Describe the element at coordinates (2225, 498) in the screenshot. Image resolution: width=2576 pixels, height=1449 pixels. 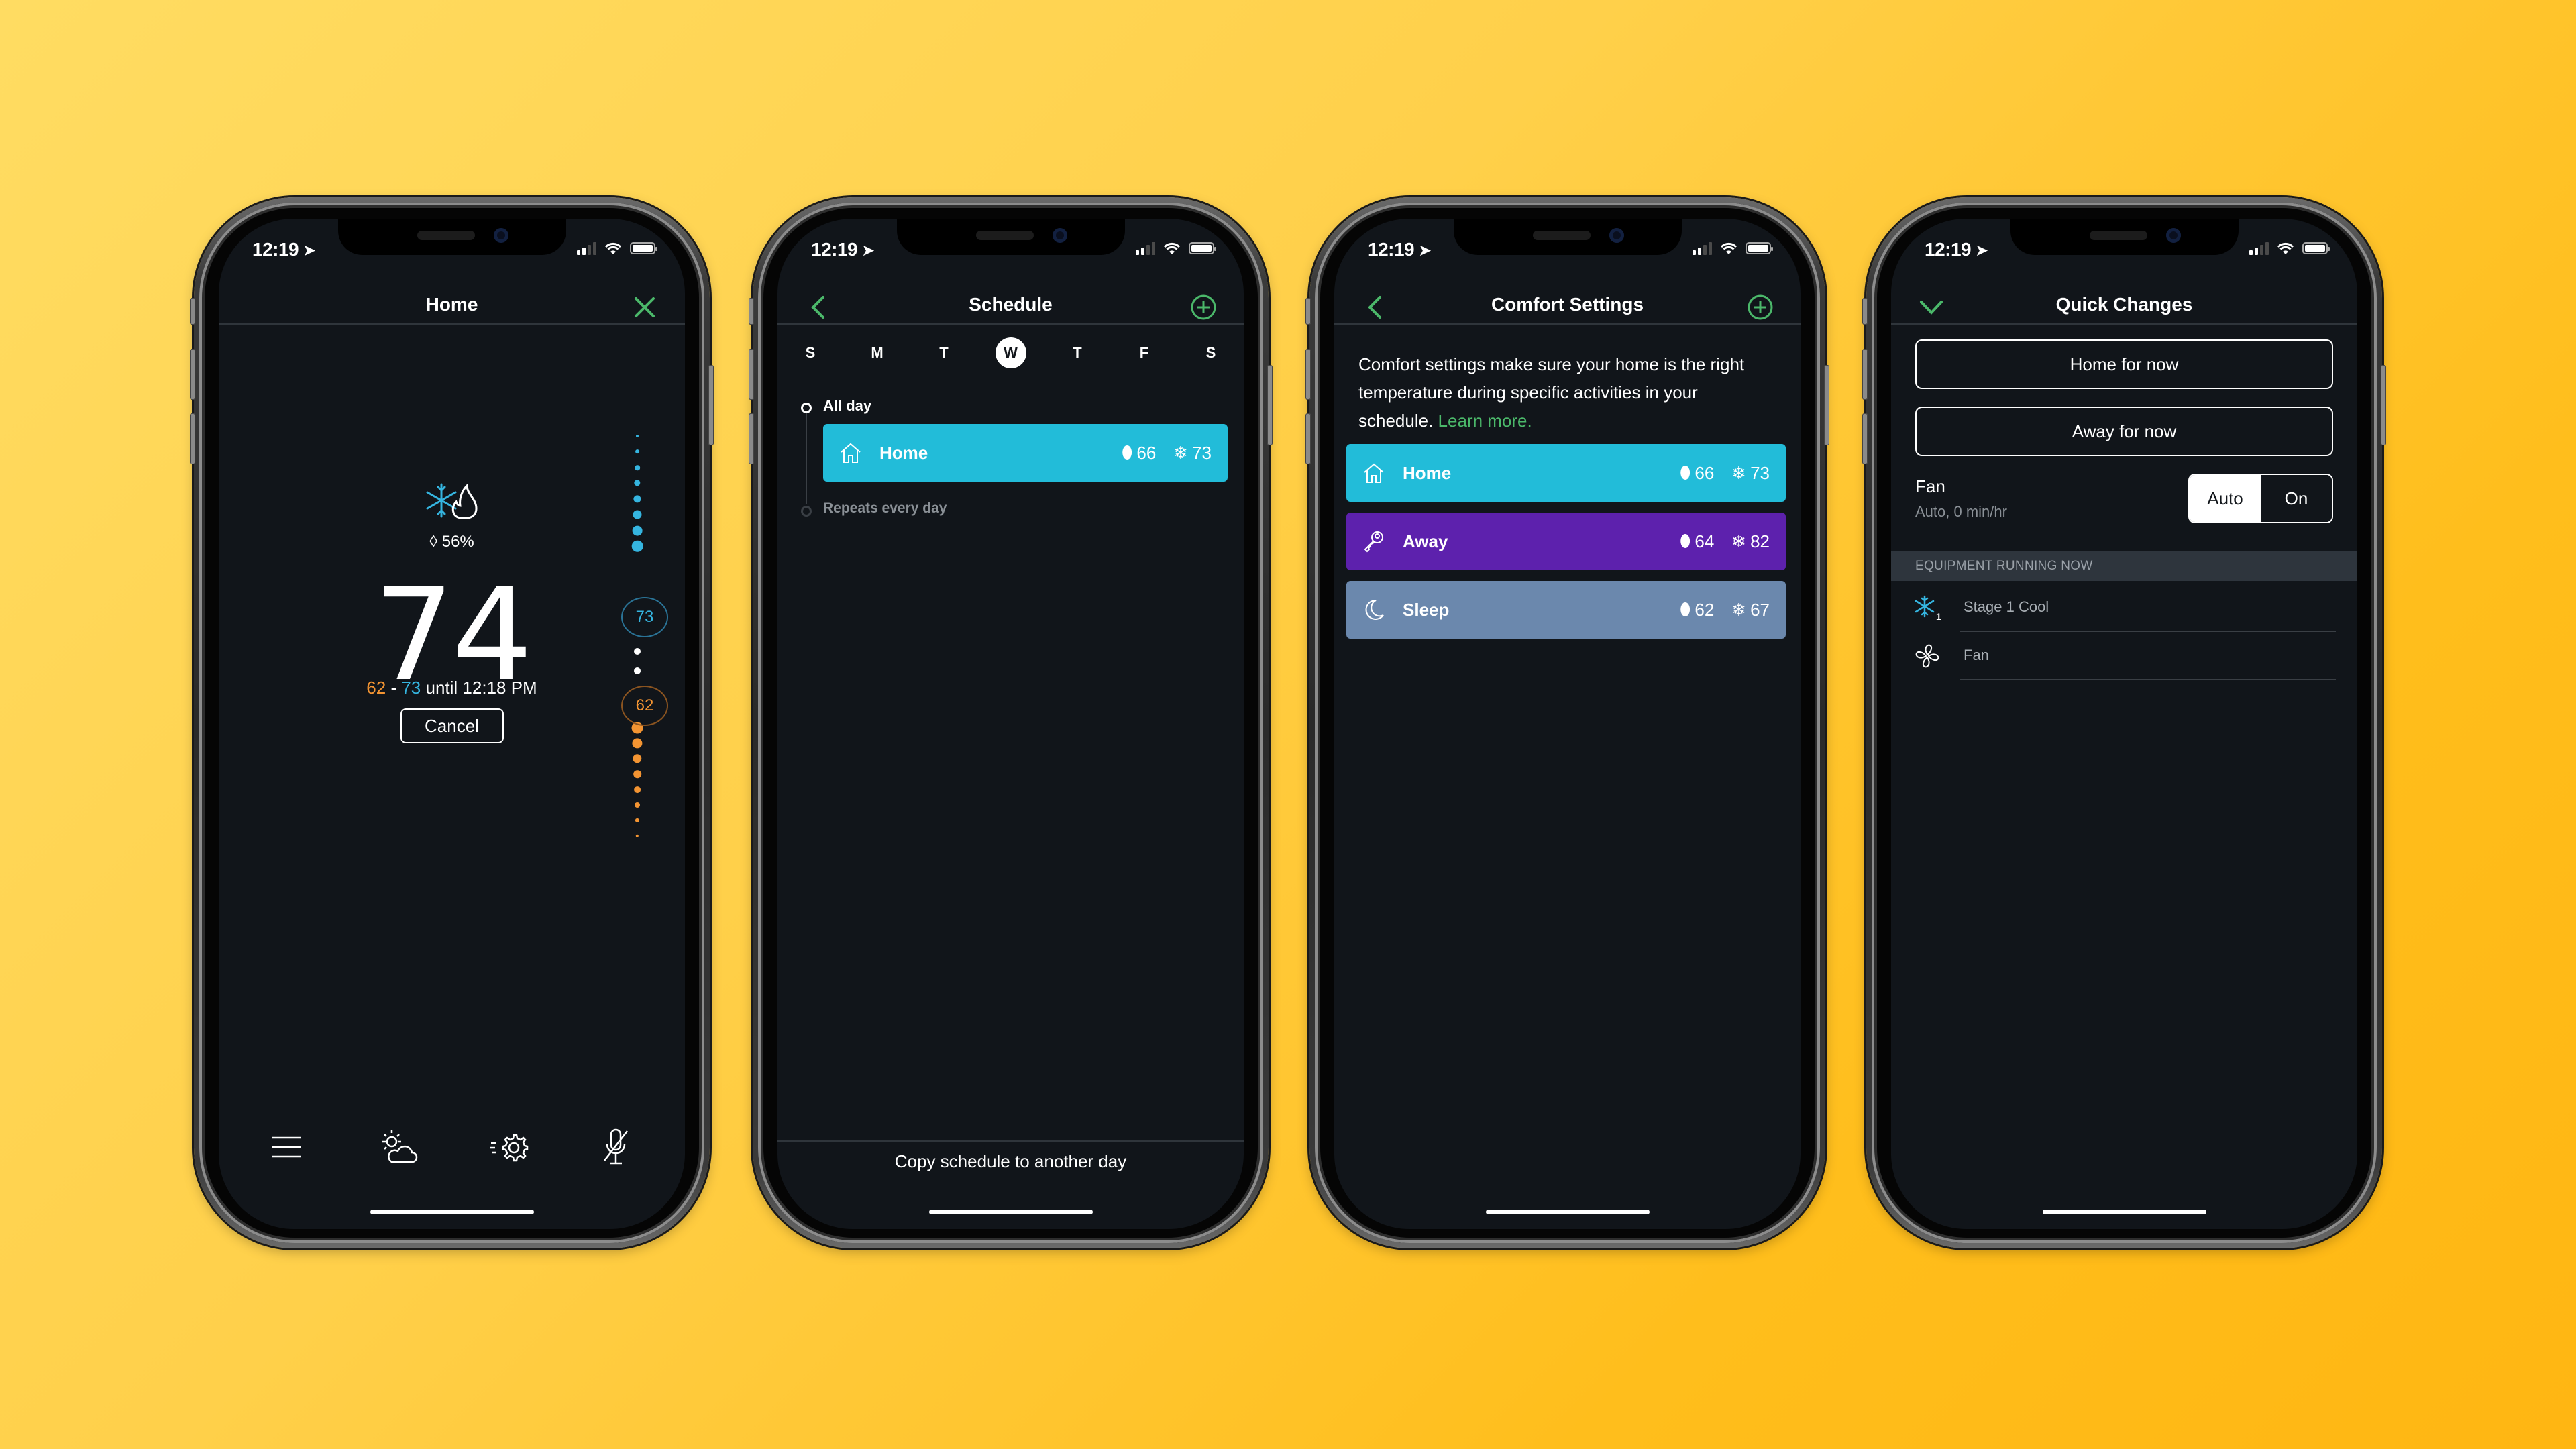
I see `fan-auto-option: Auto` at that location.